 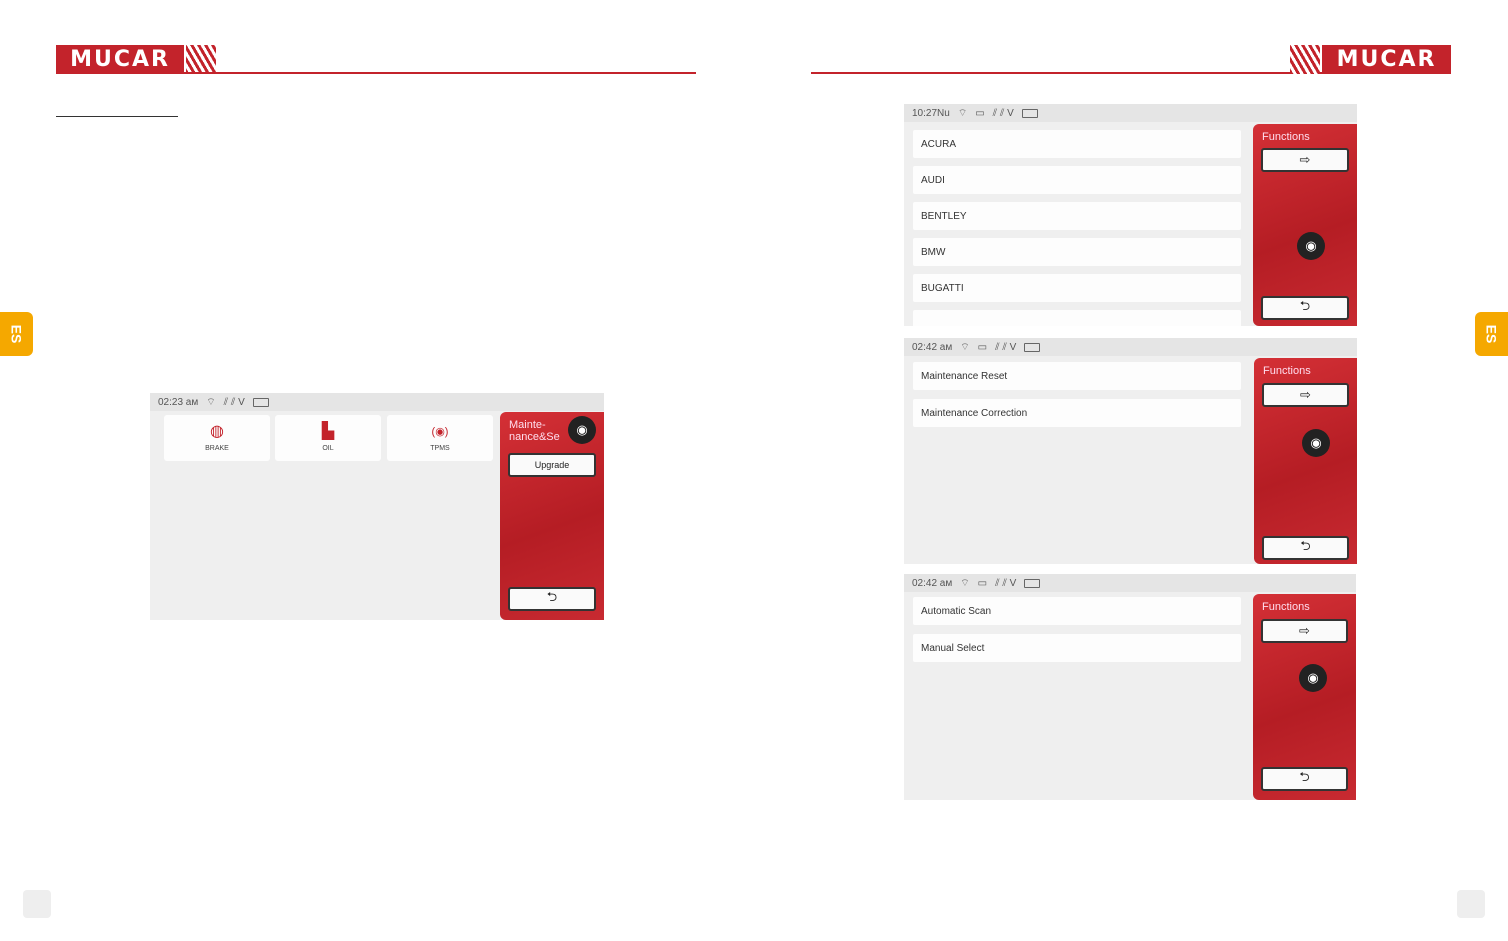 I want to click on language-tab-left: ES, so click(x=16, y=334).